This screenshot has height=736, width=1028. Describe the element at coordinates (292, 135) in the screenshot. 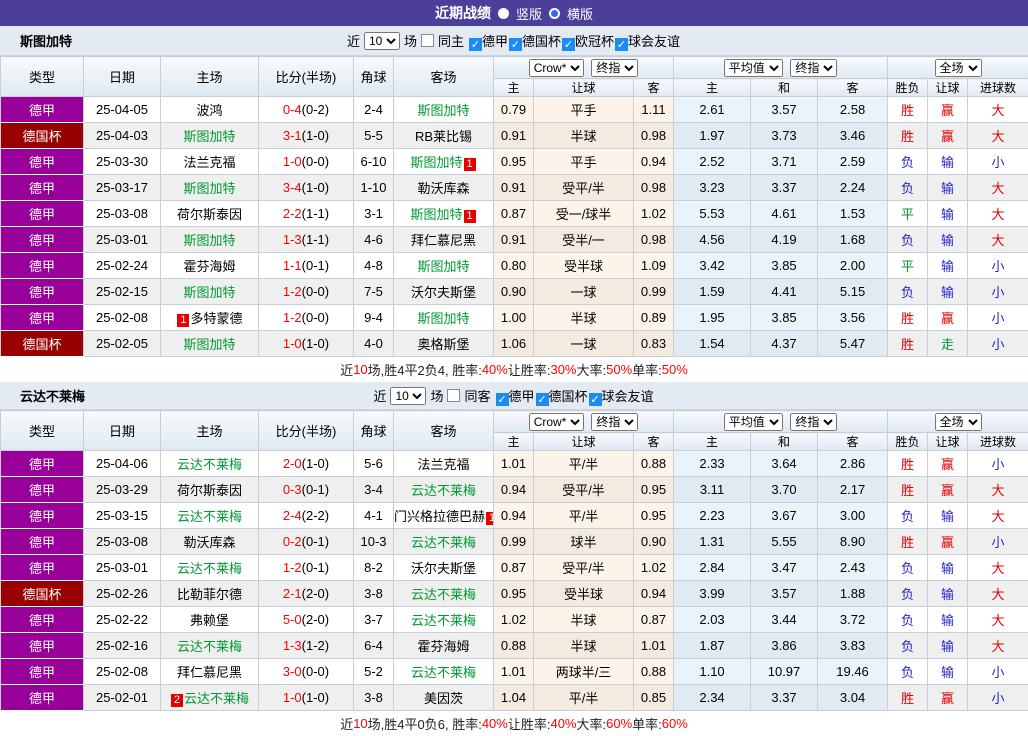

I see `fulltime-score: 3-1` at that location.